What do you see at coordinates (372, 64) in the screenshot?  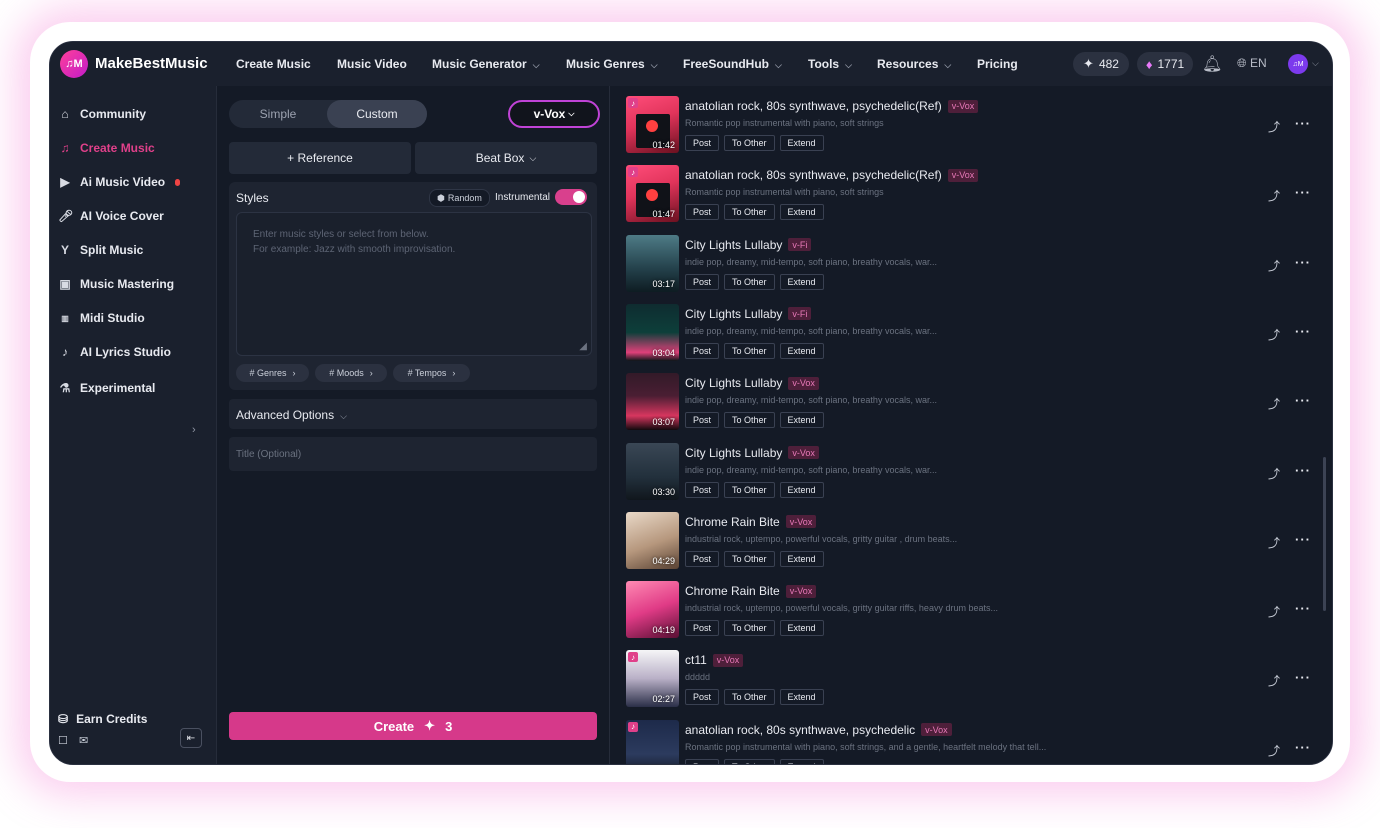 I see `nav-music-video: Music Video` at bounding box center [372, 64].